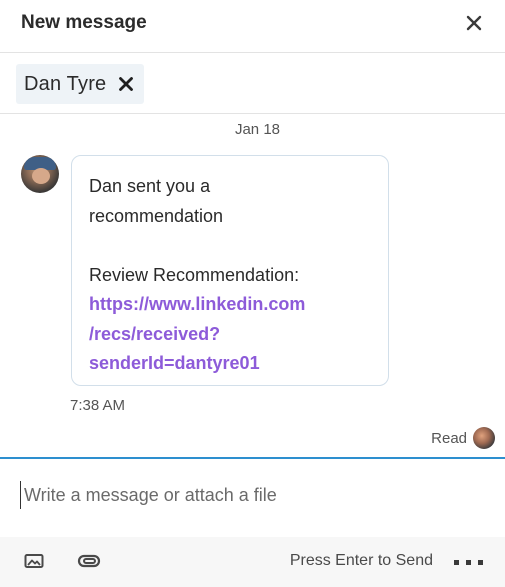 The height and width of the screenshot is (587, 505). Describe the element at coordinates (89, 563) in the screenshot. I see `attachment-icon` at that location.